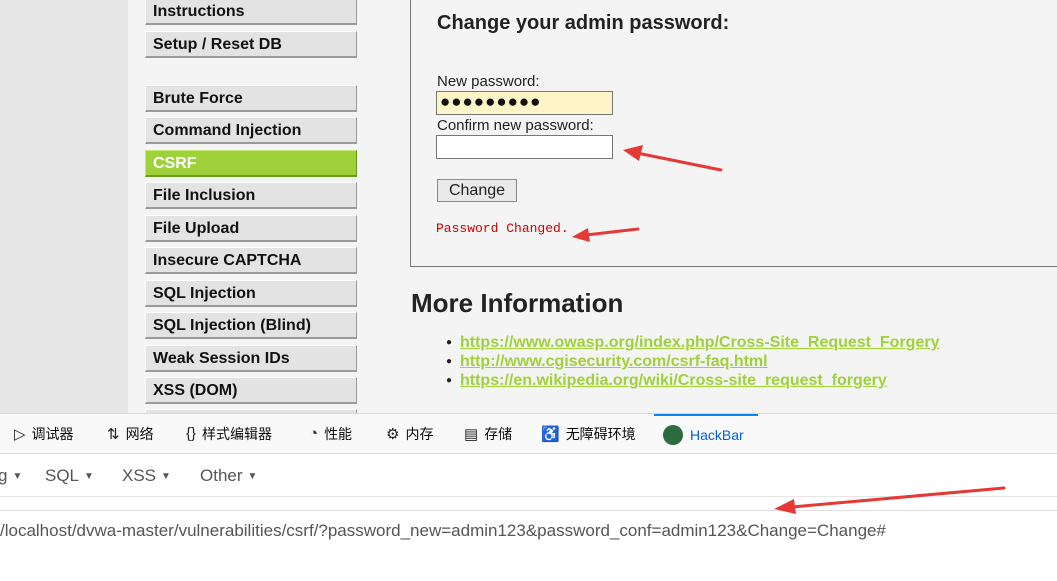 Image resolution: width=1057 pixels, height=581 pixels. What do you see at coordinates (673, 158) in the screenshot?
I see `annotation-arrow-confirm` at bounding box center [673, 158].